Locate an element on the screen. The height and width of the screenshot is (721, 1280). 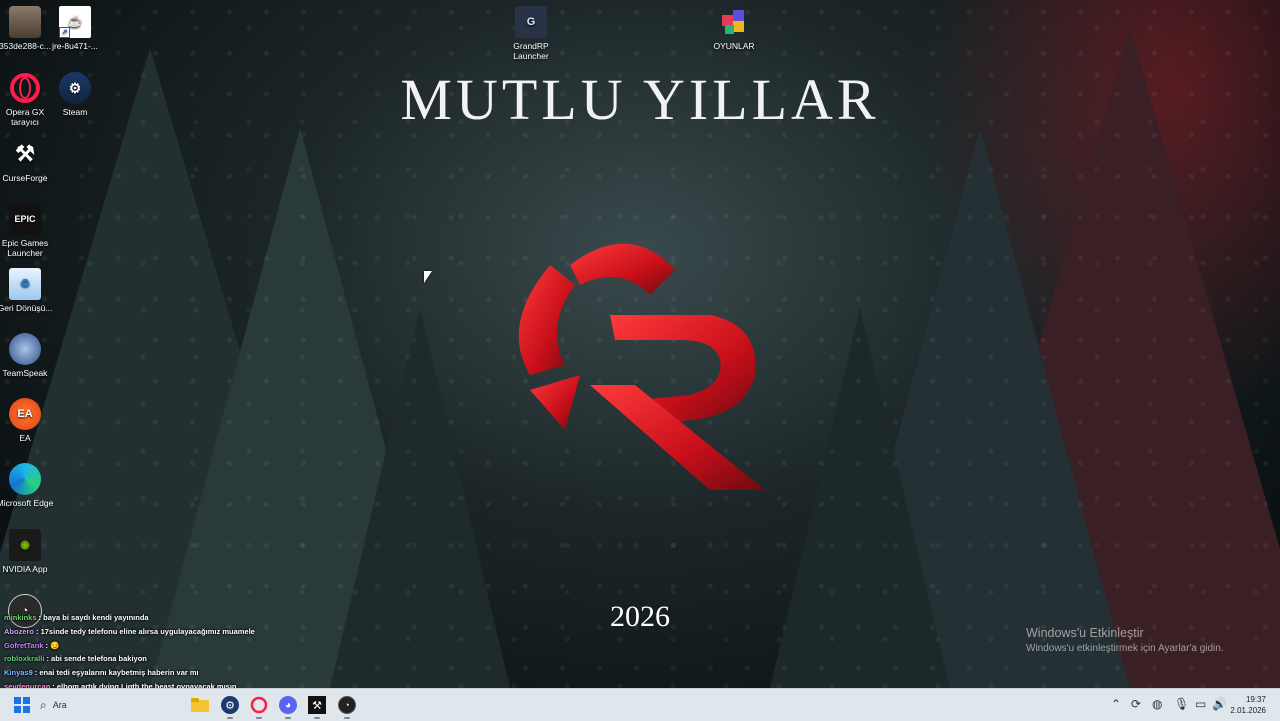
desktop-icon-label: Opera GX tarayıcı is located at coordinates (25, 117).